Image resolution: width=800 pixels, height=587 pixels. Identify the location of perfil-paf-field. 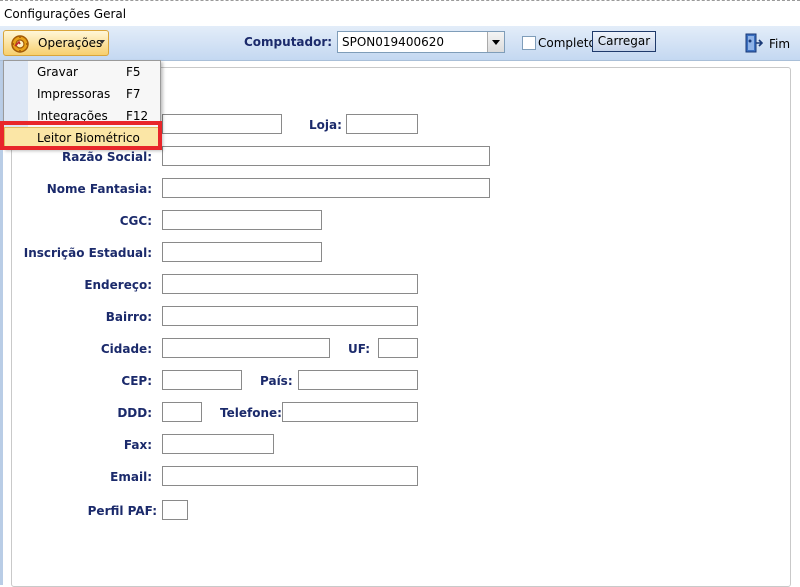
(175, 510).